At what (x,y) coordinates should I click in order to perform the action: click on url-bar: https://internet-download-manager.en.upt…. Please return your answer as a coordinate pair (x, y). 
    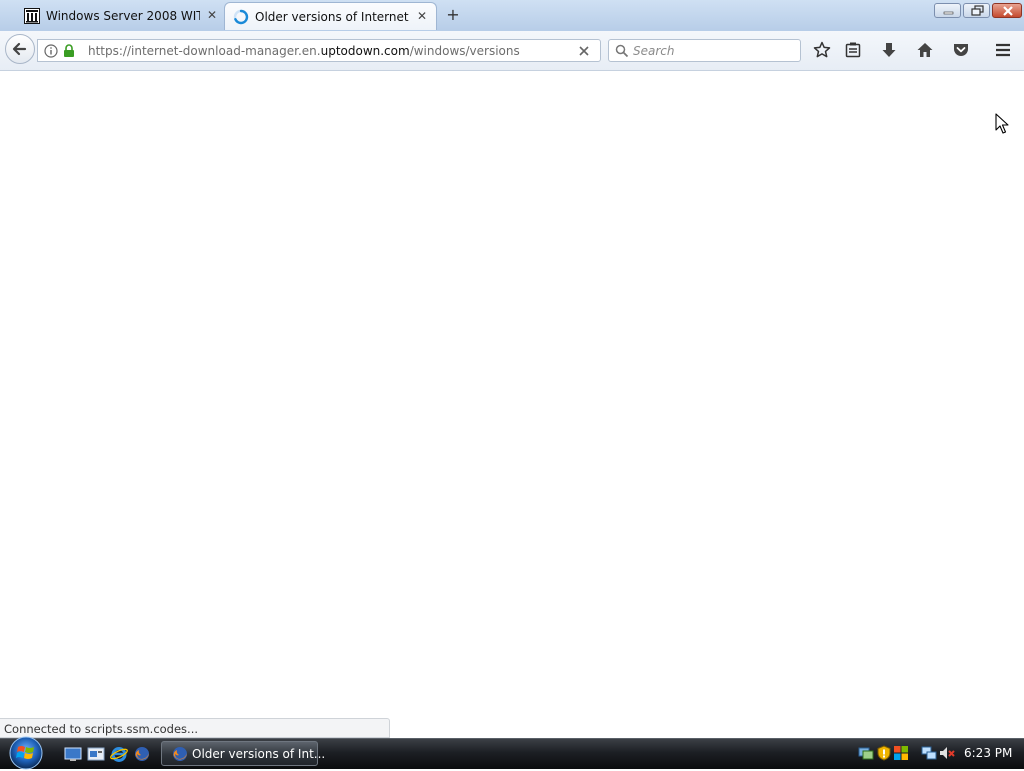
    Looking at the image, I should click on (319, 50).